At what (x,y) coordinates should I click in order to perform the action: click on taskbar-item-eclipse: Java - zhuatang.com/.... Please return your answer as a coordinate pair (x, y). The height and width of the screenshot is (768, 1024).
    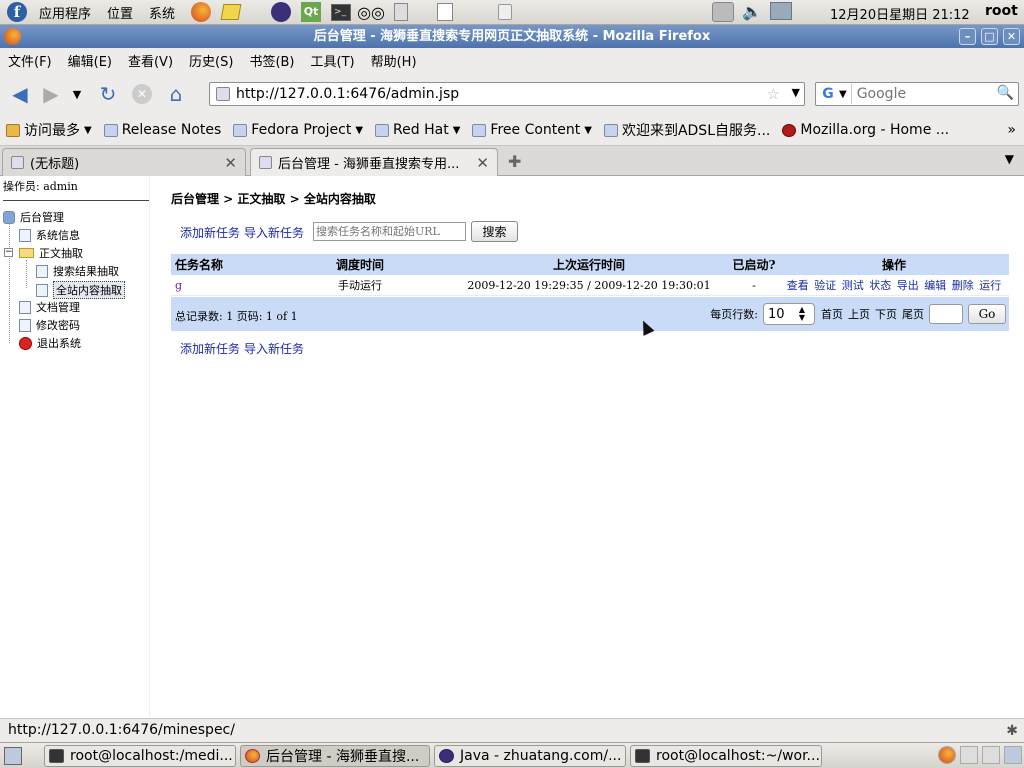
    Looking at the image, I should click on (530, 756).